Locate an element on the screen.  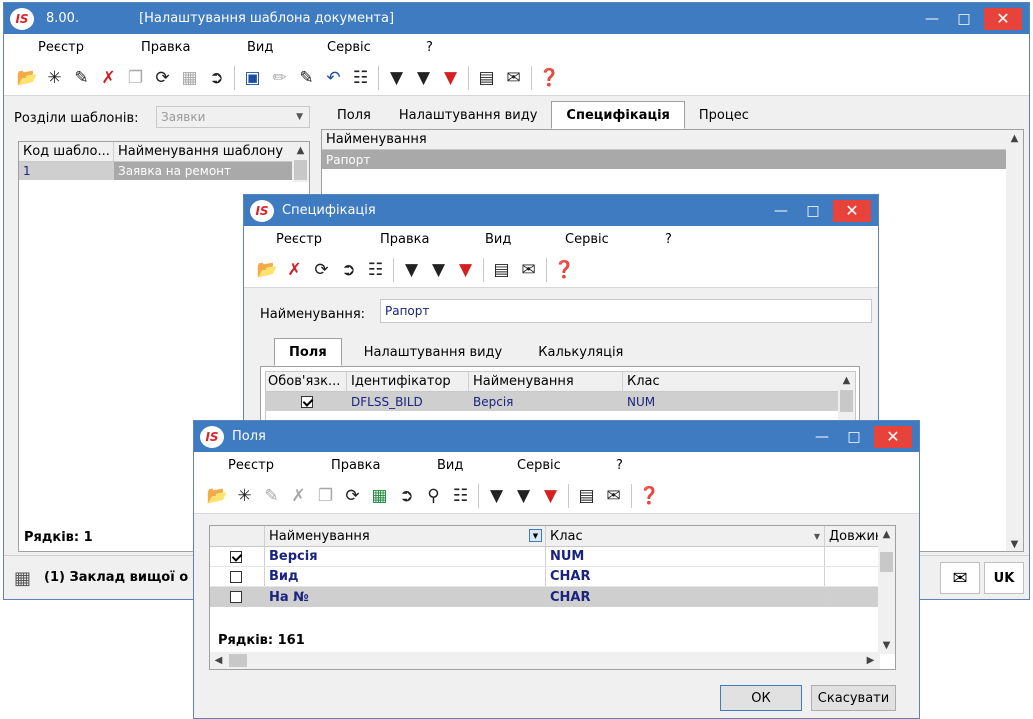
save-icon: ▣ is located at coordinates (252, 78).